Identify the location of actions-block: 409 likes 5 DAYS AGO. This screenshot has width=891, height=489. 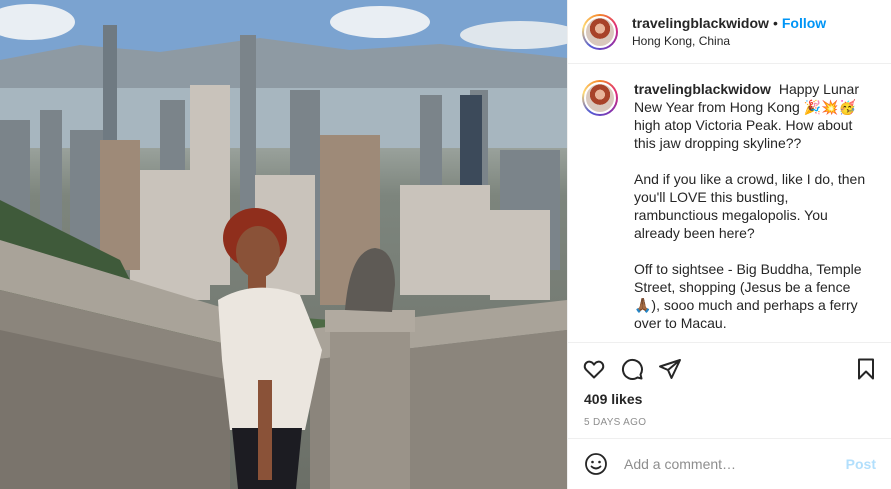
(729, 385).